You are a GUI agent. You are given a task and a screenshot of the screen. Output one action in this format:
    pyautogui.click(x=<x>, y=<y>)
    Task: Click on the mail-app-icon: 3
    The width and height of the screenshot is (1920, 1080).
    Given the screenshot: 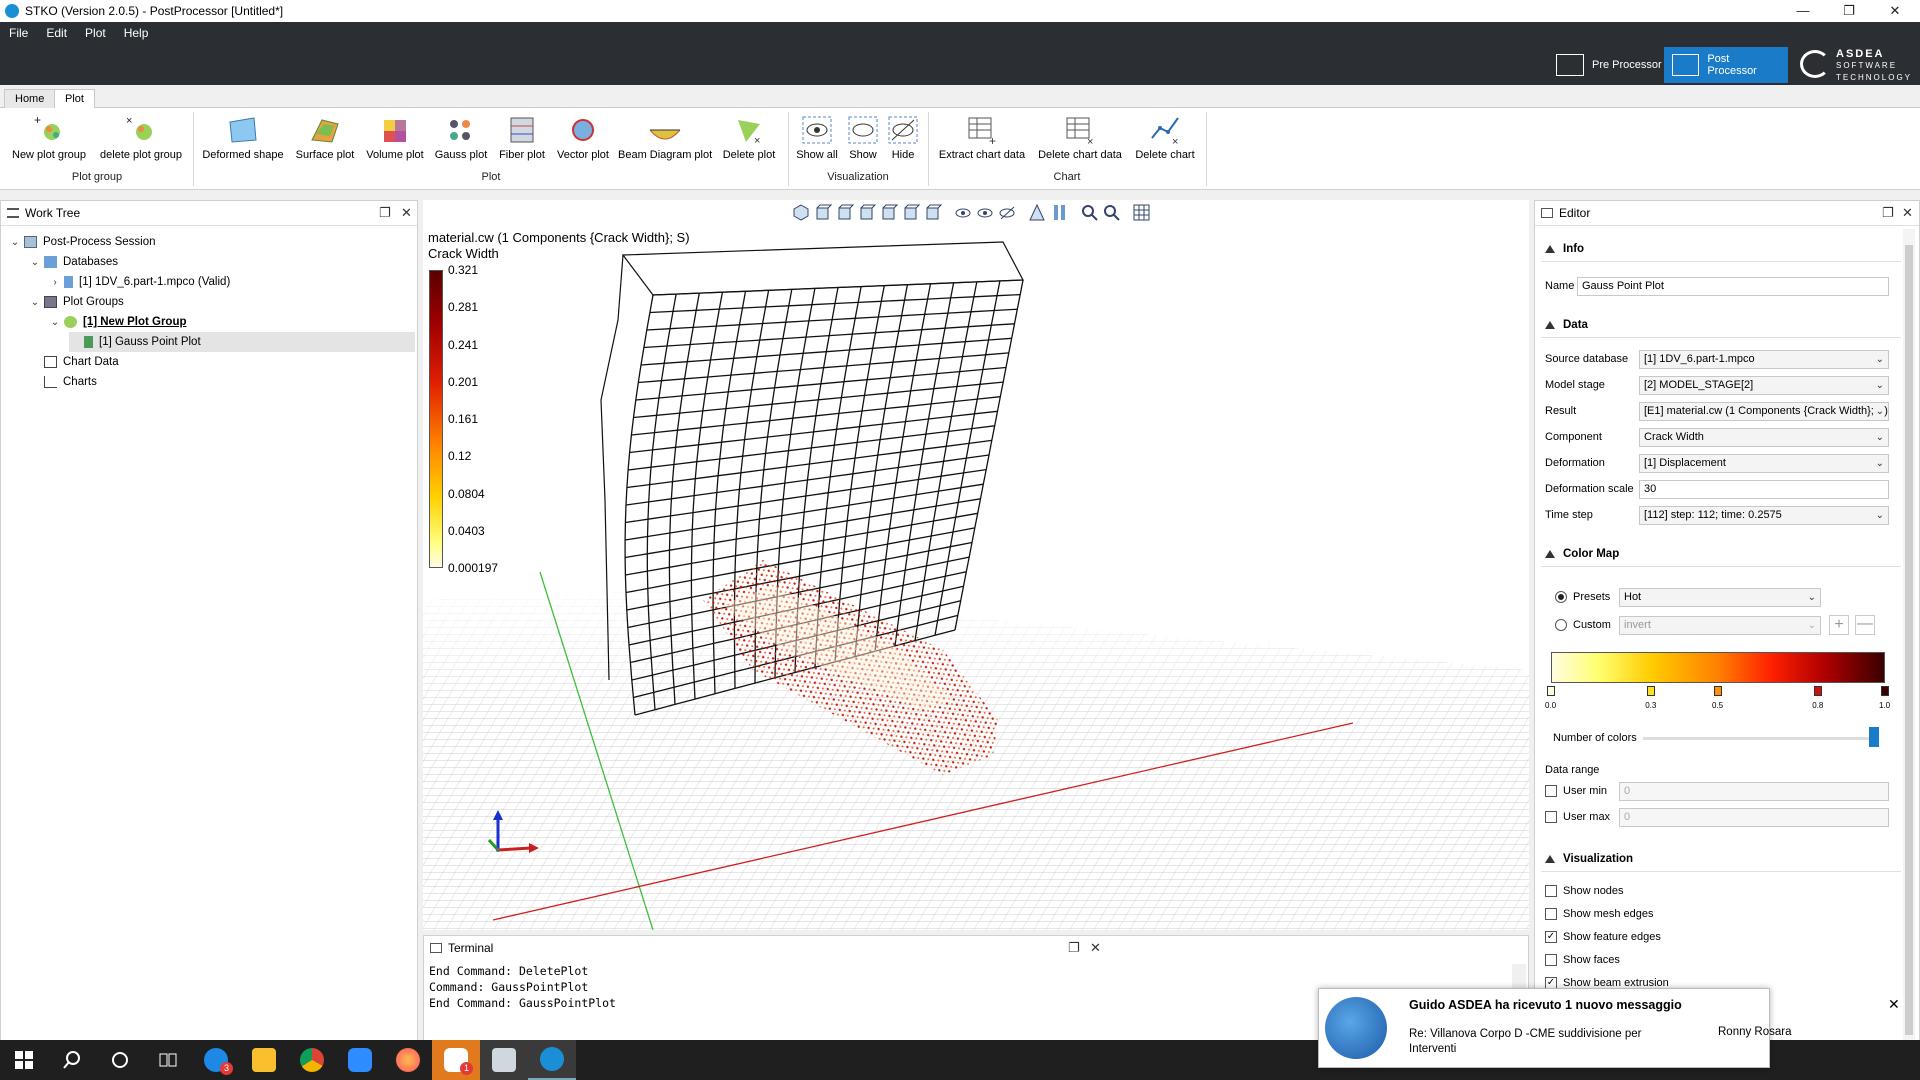 What is the action you would take?
    pyautogui.click(x=216, y=1060)
    